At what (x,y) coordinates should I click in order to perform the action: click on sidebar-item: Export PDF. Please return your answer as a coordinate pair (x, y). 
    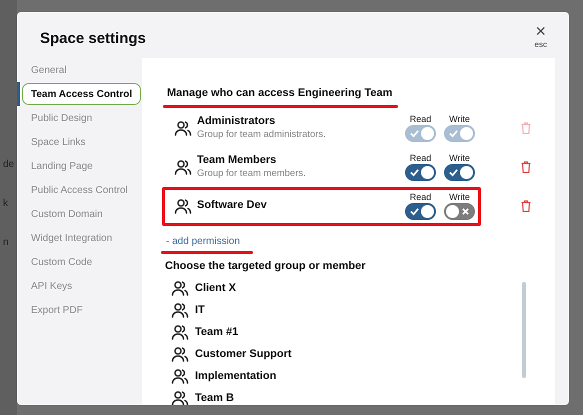
    Looking at the image, I should click on (57, 310).